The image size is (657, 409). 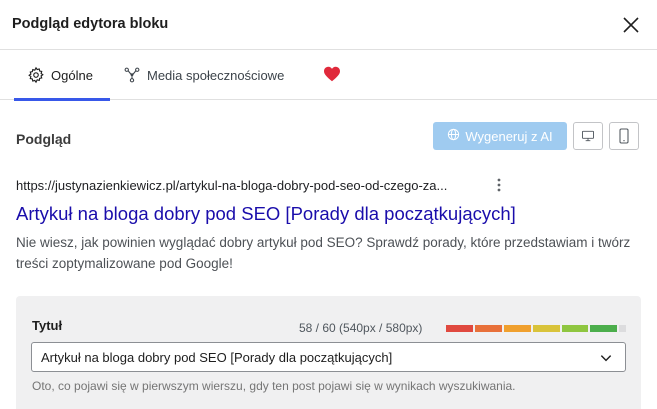 I want to click on tab-favorites, so click(x=332, y=75).